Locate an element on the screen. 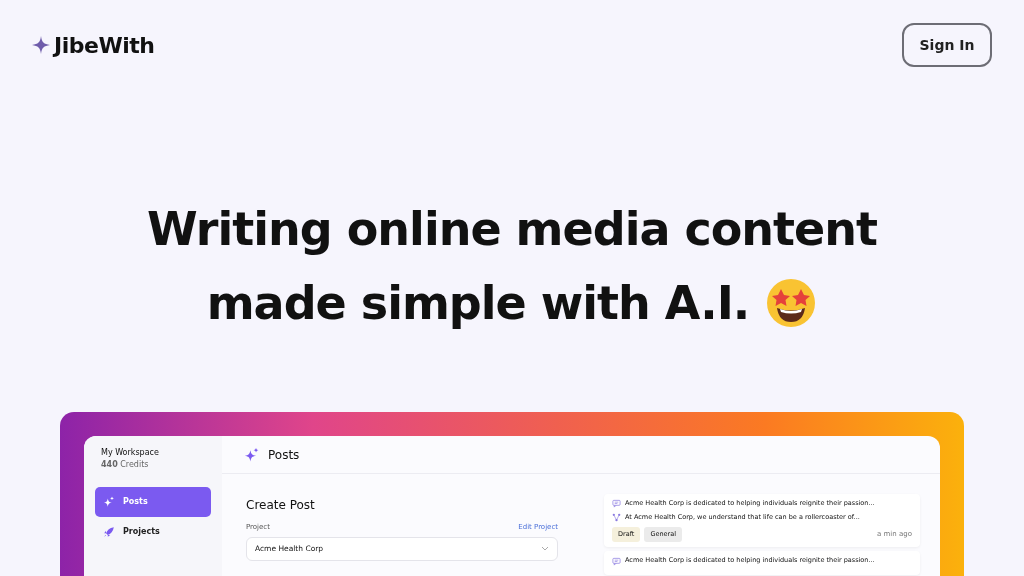 Image resolution: width=1024 pixels, height=576 pixels. network-icon is located at coordinates (616, 518).